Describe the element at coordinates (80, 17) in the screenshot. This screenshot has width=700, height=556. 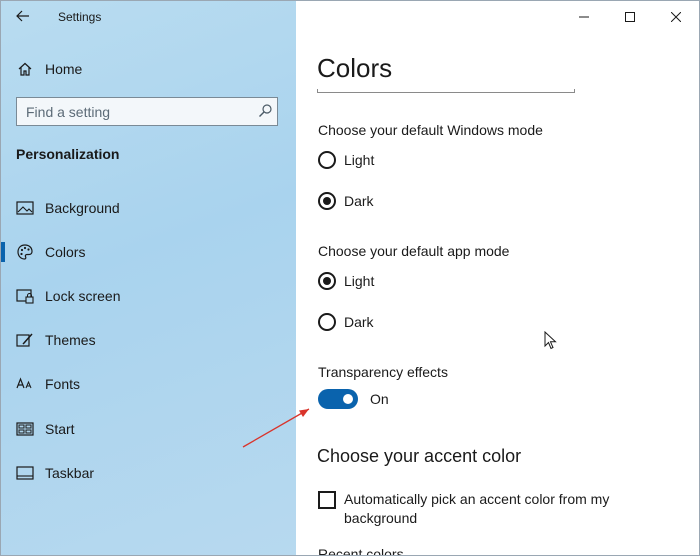
I see `app-title: Settings` at that location.